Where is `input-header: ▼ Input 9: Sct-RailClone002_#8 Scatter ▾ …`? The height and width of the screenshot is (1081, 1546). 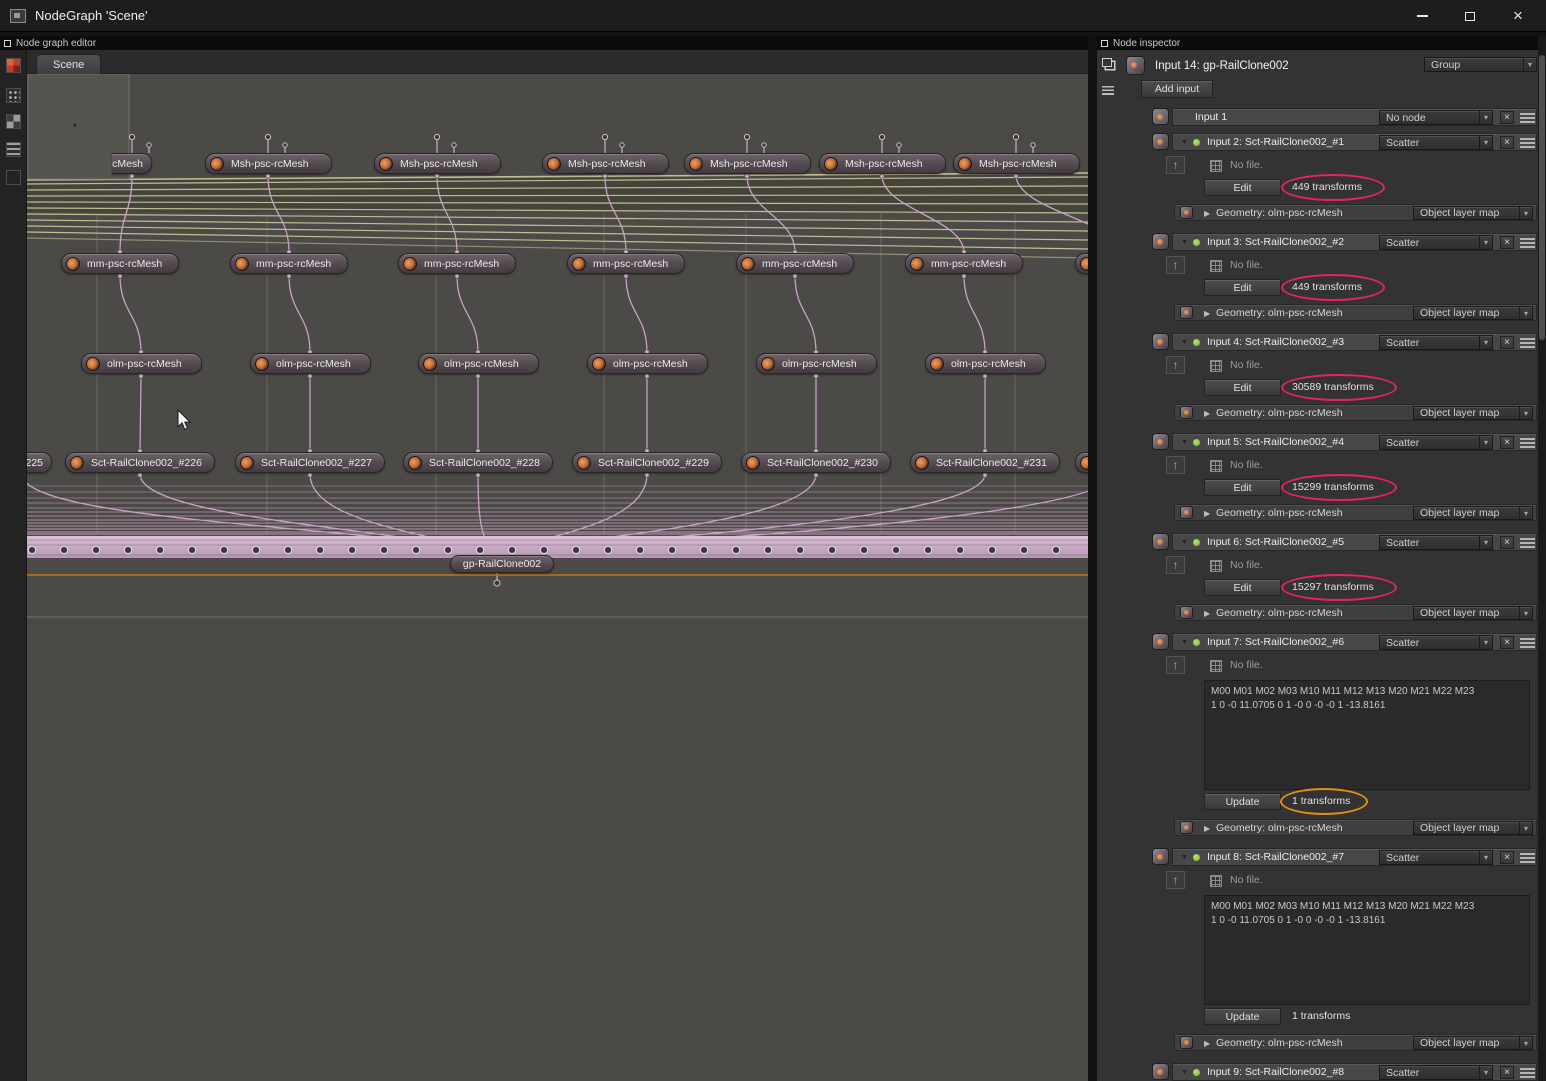
input-header: ▼ Input 9: Sct-RailClone002_#8 Scatter ▾ … is located at coordinates (1354, 1072).